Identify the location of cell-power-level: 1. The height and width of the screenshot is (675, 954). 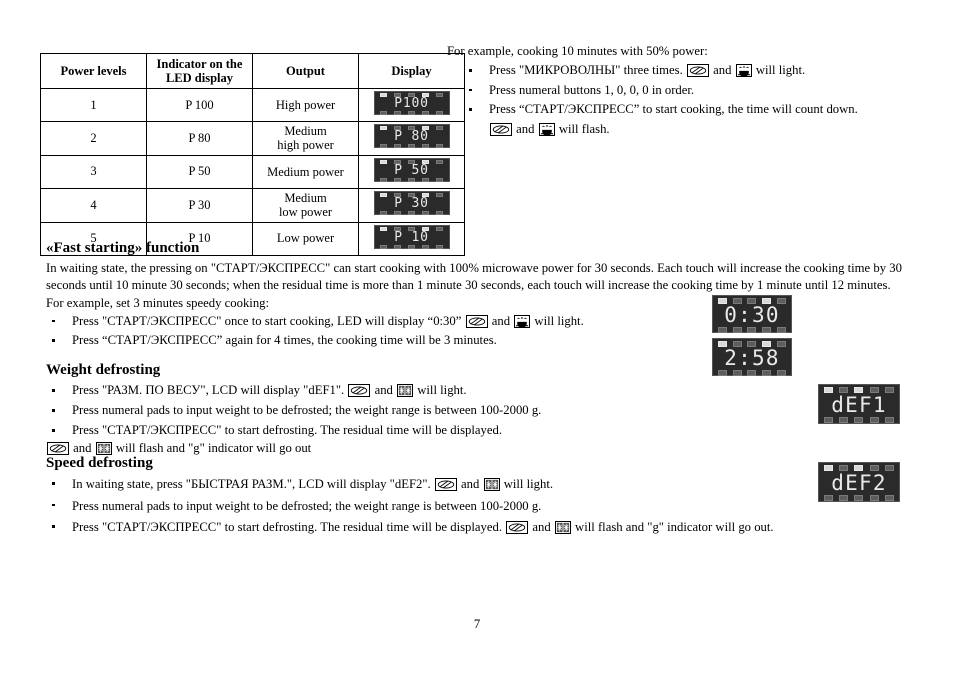
(93, 105).